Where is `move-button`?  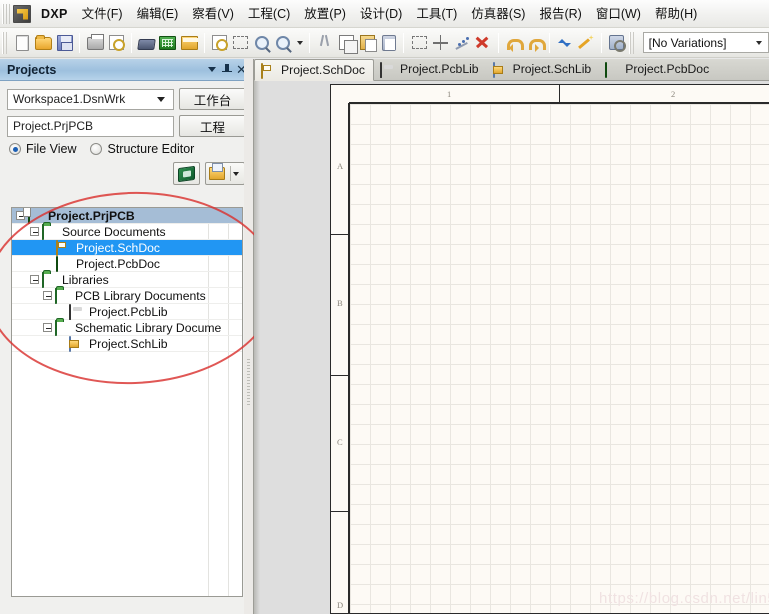 move-button is located at coordinates (440, 42).